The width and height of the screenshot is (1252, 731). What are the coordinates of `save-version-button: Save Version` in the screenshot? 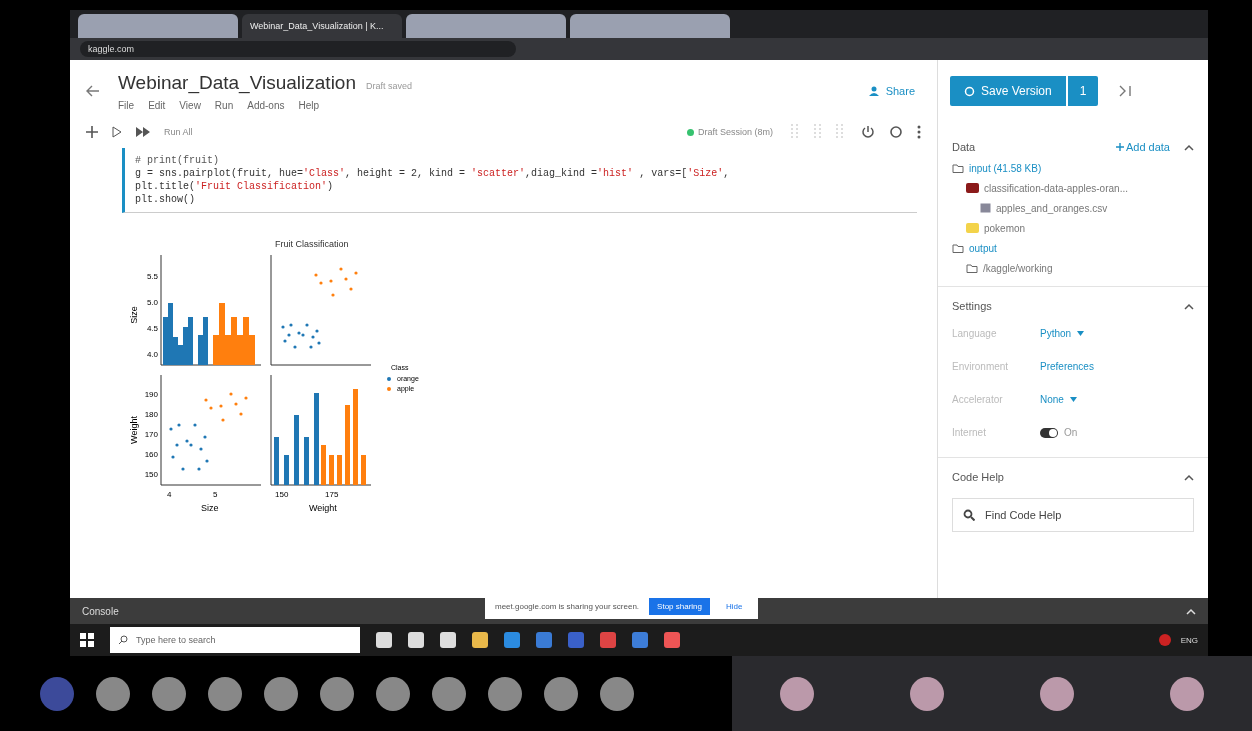 It's located at (1008, 91).